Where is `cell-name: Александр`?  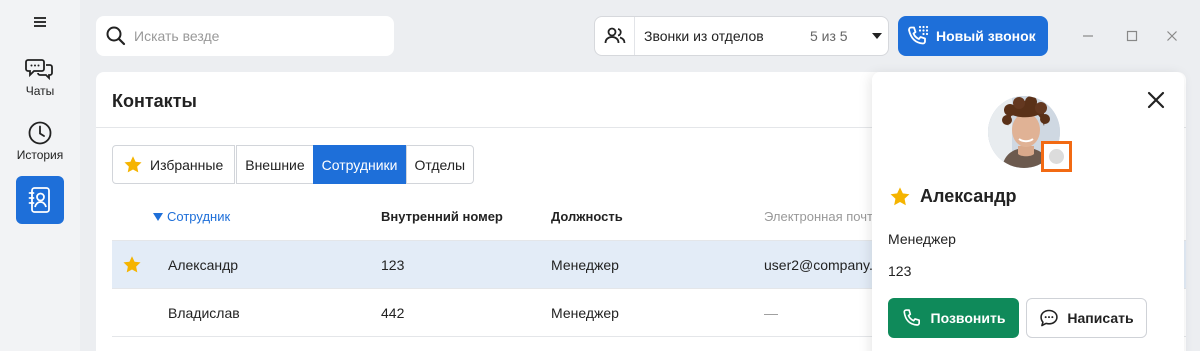
cell-name: Александр is located at coordinates (203, 265).